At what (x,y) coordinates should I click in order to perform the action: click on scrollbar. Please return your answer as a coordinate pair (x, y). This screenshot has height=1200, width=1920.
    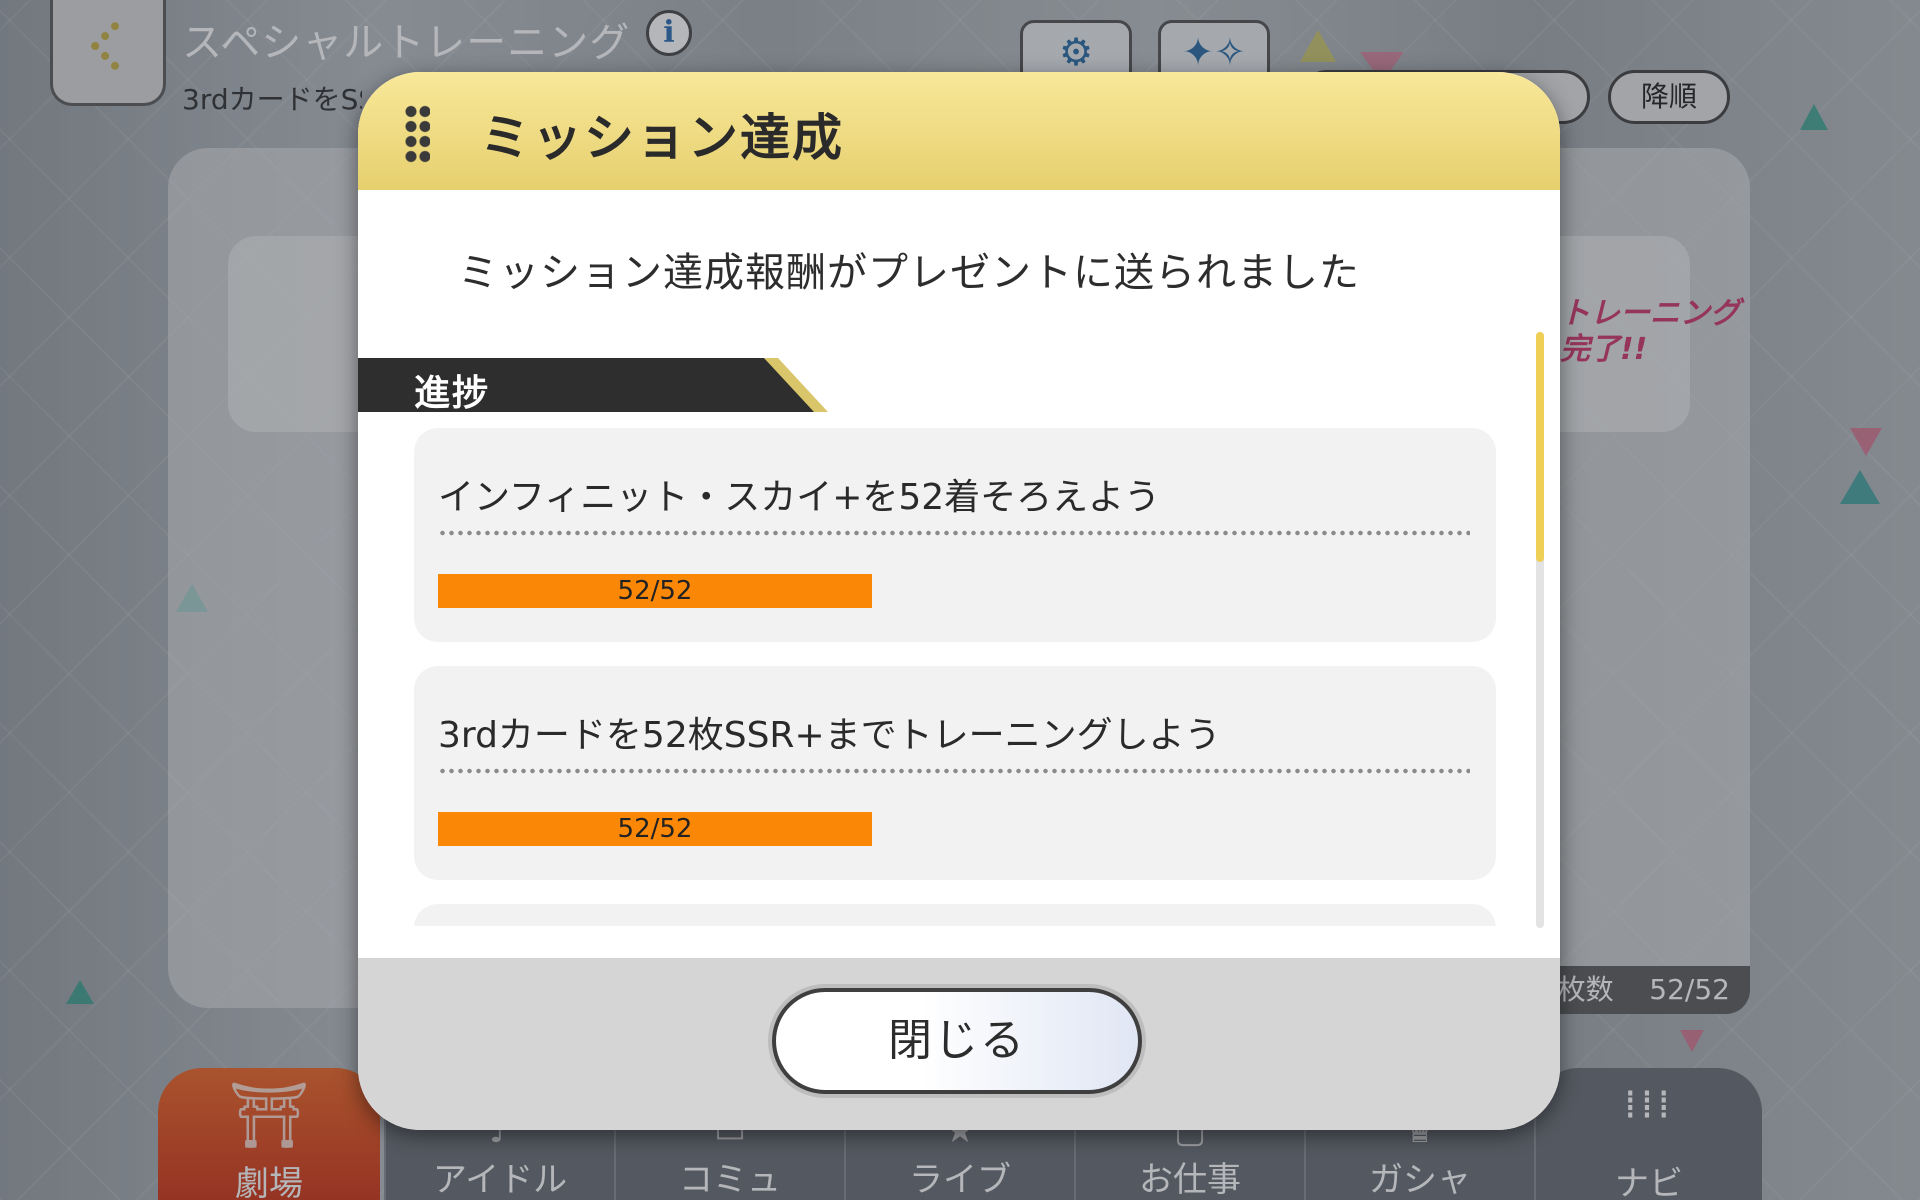
    Looking at the image, I should click on (1540, 630).